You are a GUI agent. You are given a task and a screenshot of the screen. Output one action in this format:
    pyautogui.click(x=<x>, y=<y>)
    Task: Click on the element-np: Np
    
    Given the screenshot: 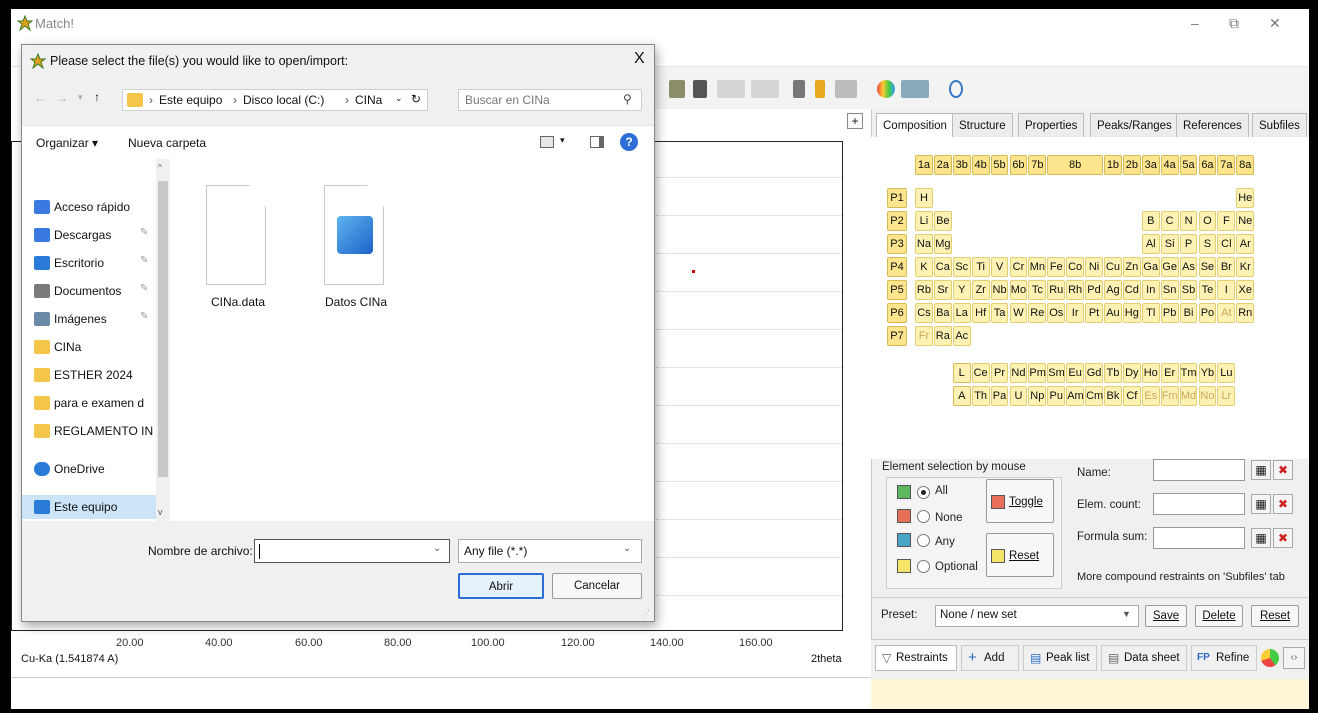 What is the action you would take?
    pyautogui.click(x=1037, y=396)
    